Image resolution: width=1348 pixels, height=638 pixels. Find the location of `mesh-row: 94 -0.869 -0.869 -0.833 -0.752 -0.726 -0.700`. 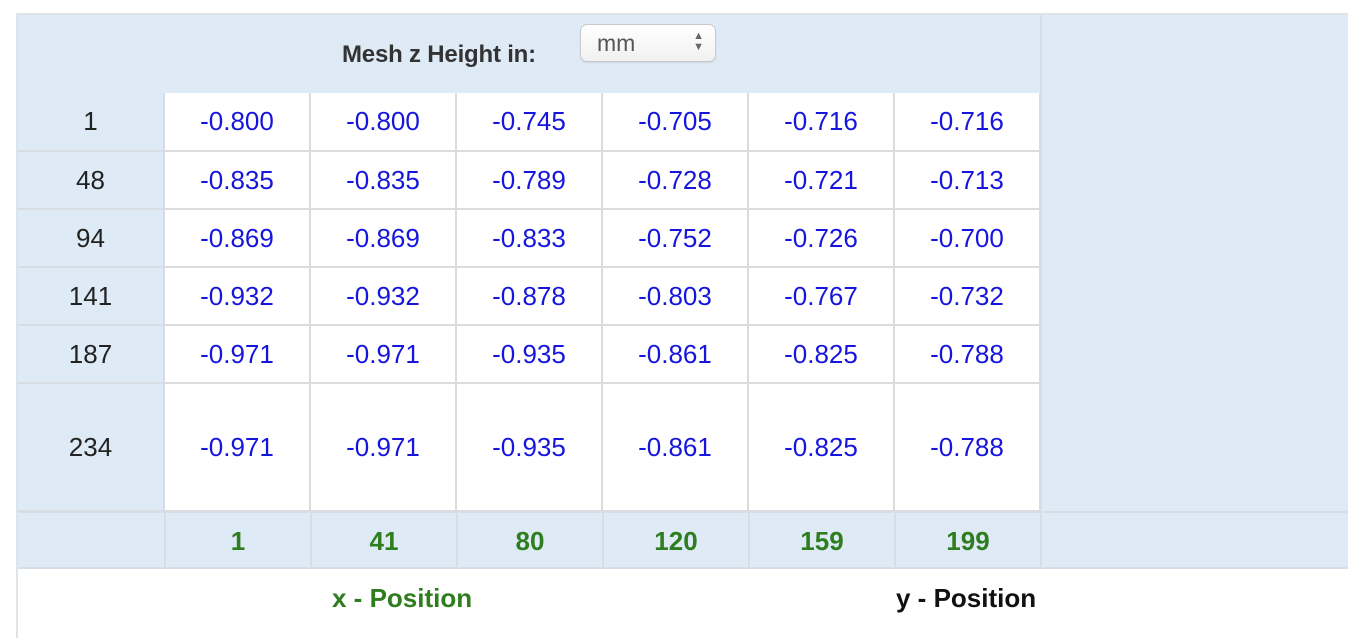

mesh-row: 94 -0.869 -0.869 -0.833 -0.752 -0.726 -0.700 is located at coordinates (529, 238).